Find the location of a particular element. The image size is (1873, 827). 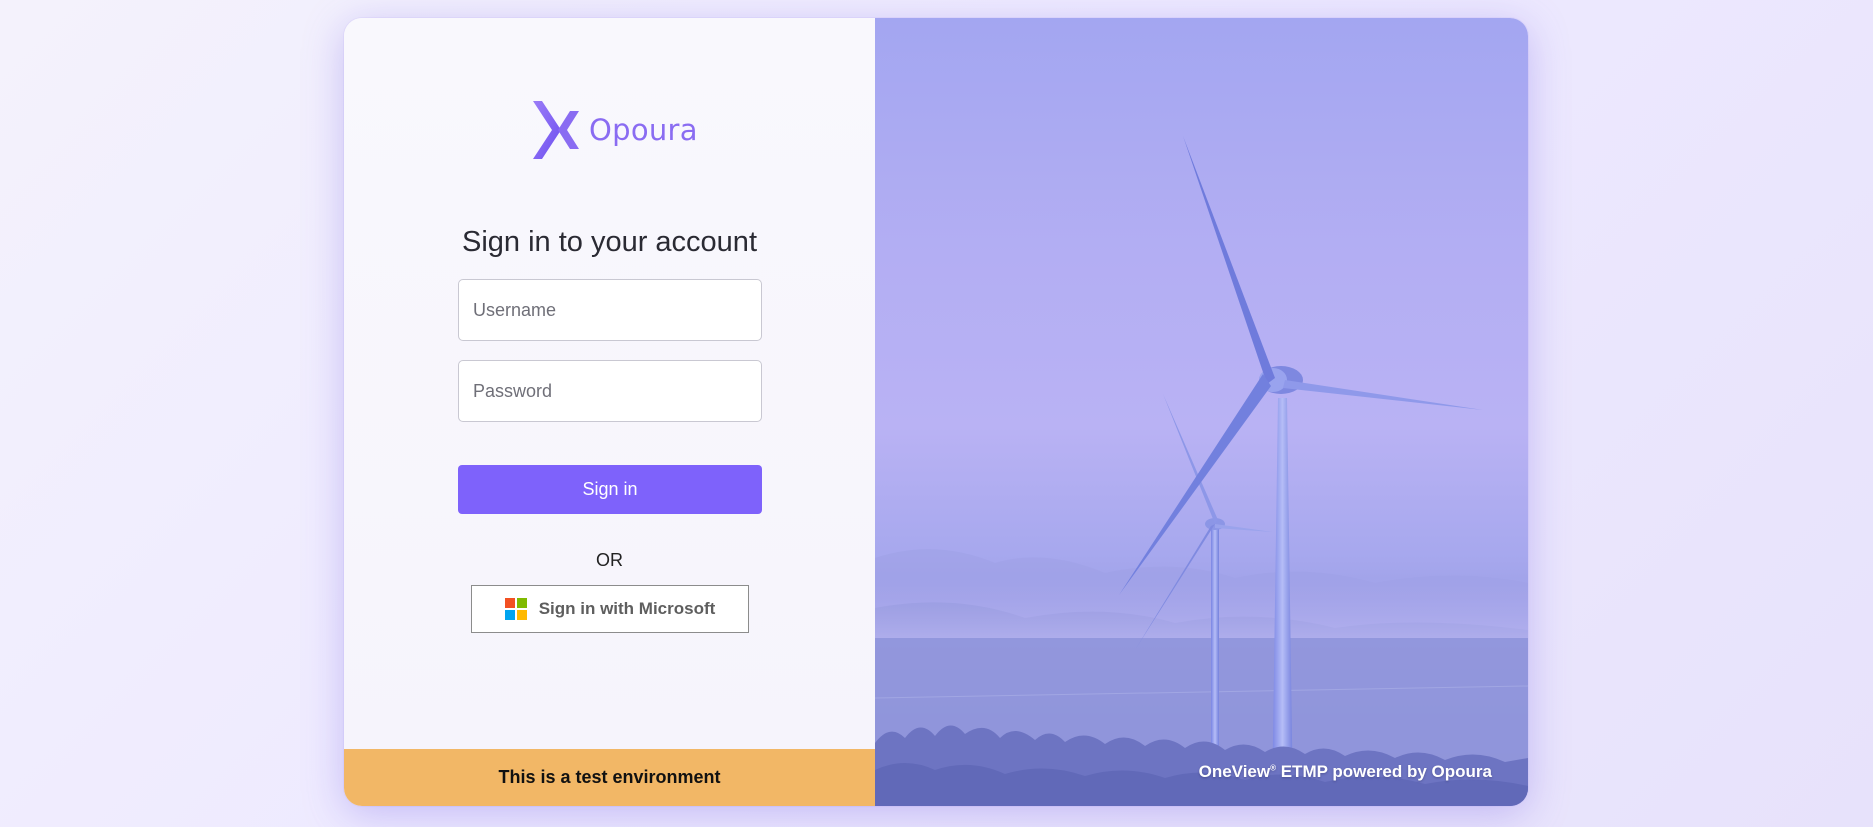

powered-by-footer: OneView® ETMP powered by Opoura is located at coordinates (1345, 772).